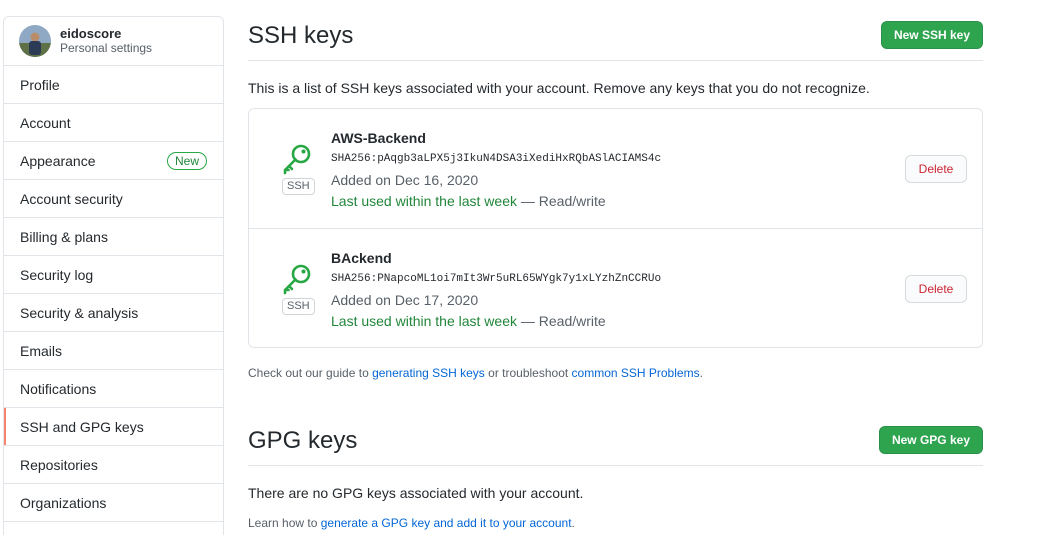 The width and height of the screenshot is (1040, 535). Describe the element at coordinates (106, 33) in the screenshot. I see `username: eidoscore` at that location.